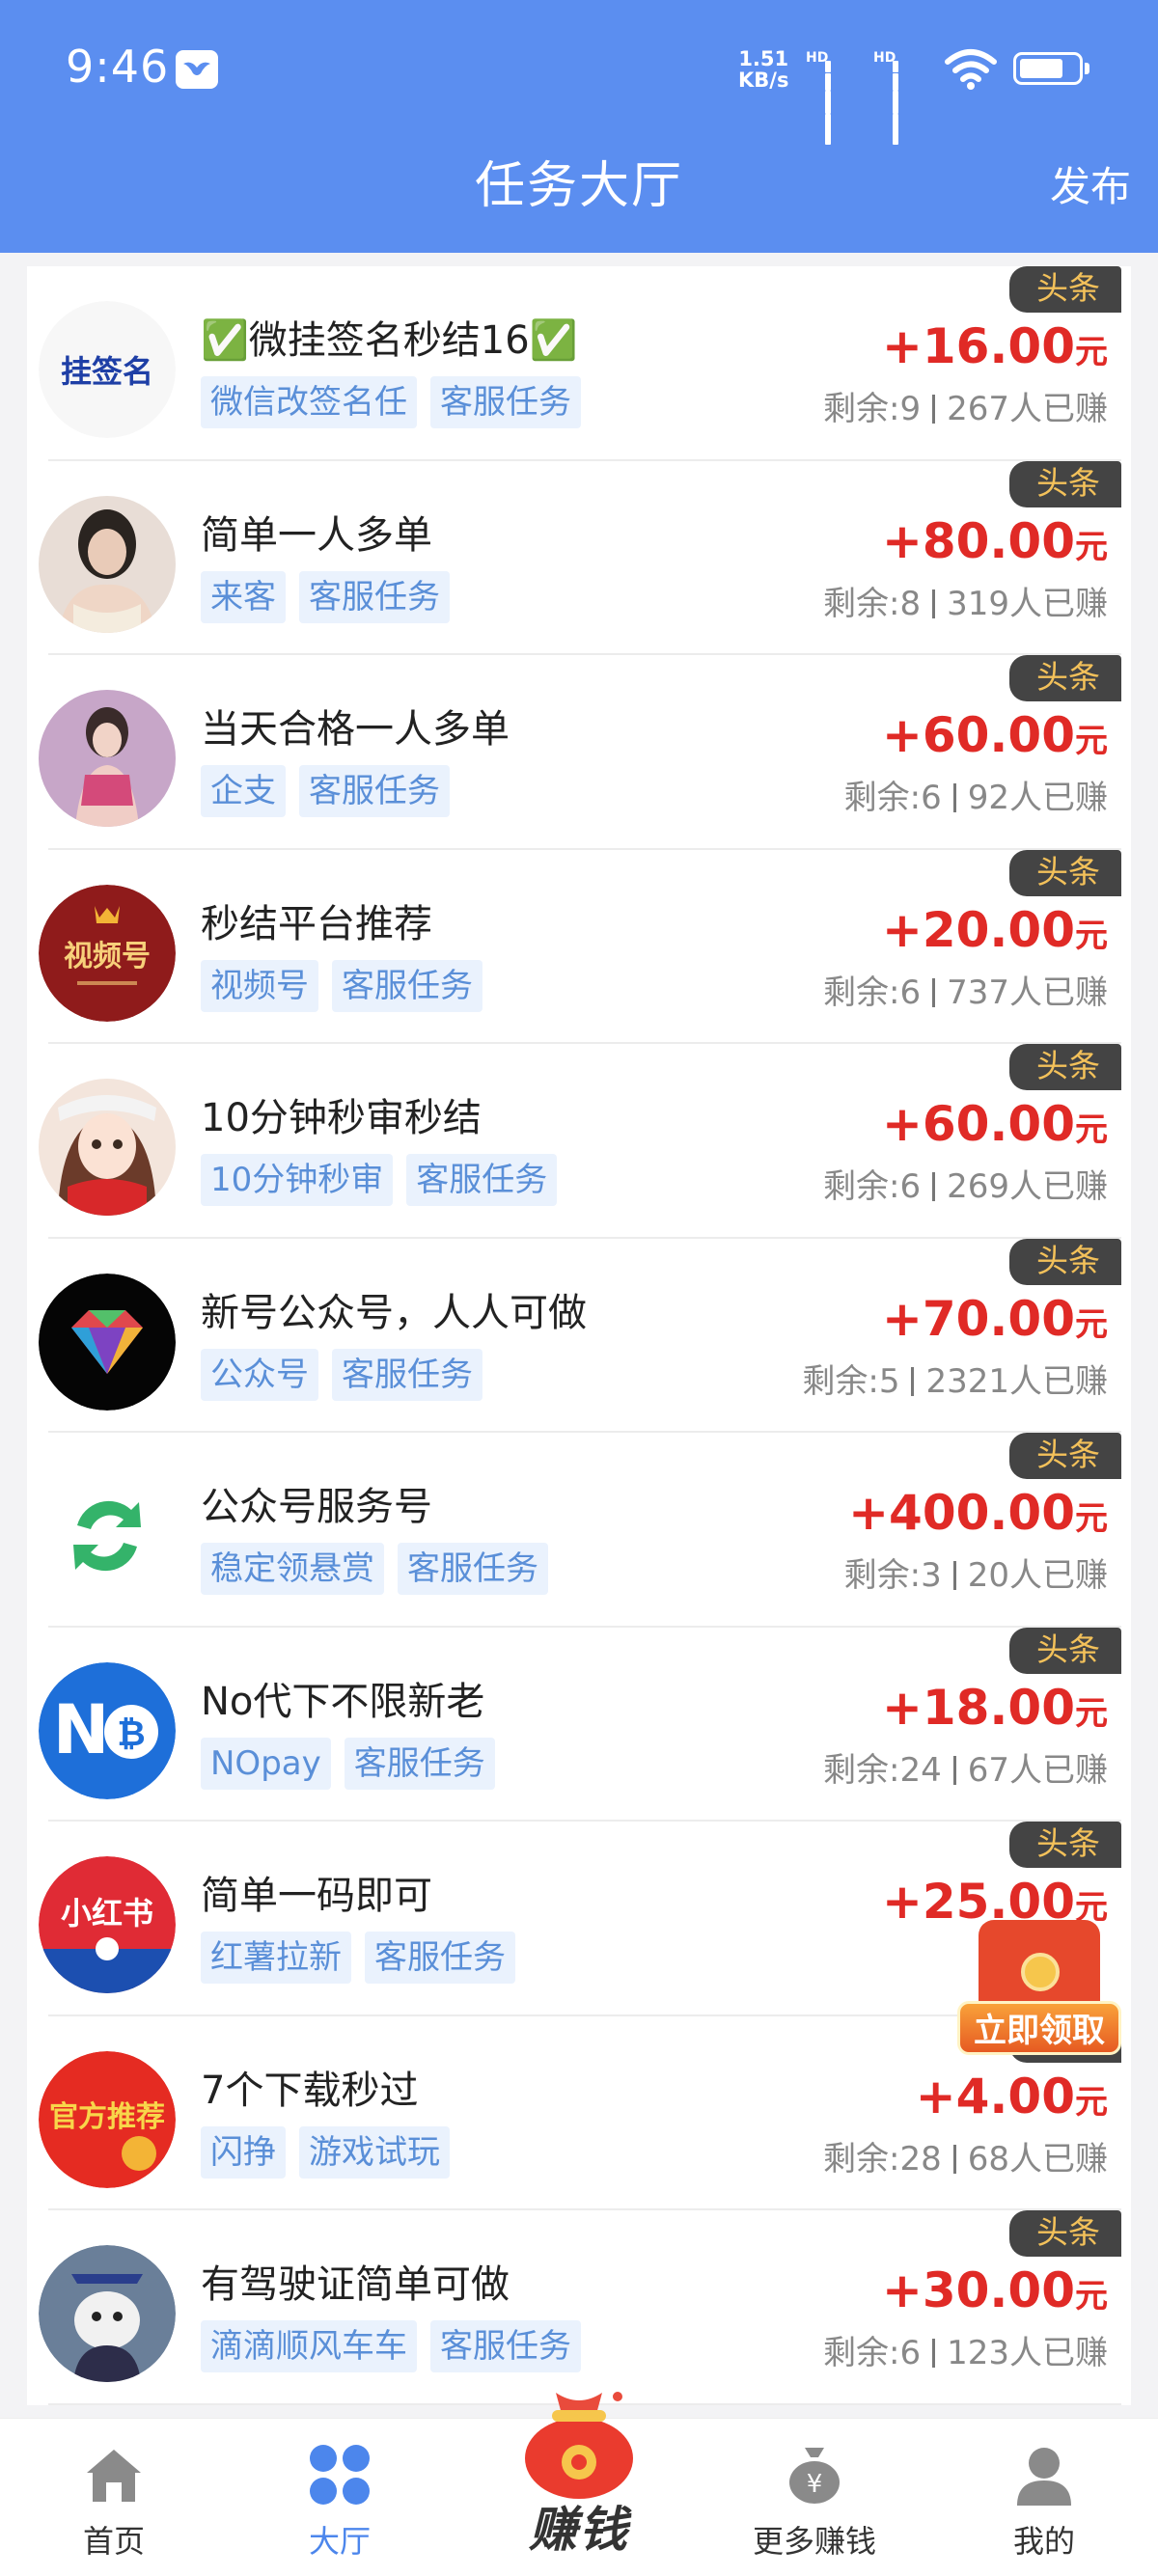 The image size is (1158, 2576). I want to click on task-meta: 剩余:24 67人已赚, so click(965, 1767).